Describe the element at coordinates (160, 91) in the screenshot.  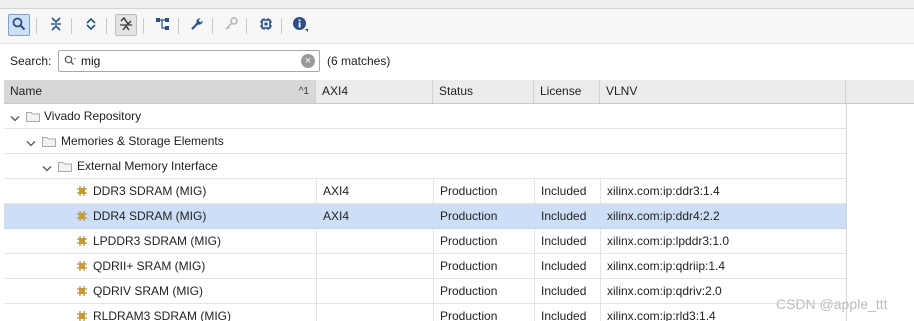
I see `column-header-name: Name ^1` at that location.